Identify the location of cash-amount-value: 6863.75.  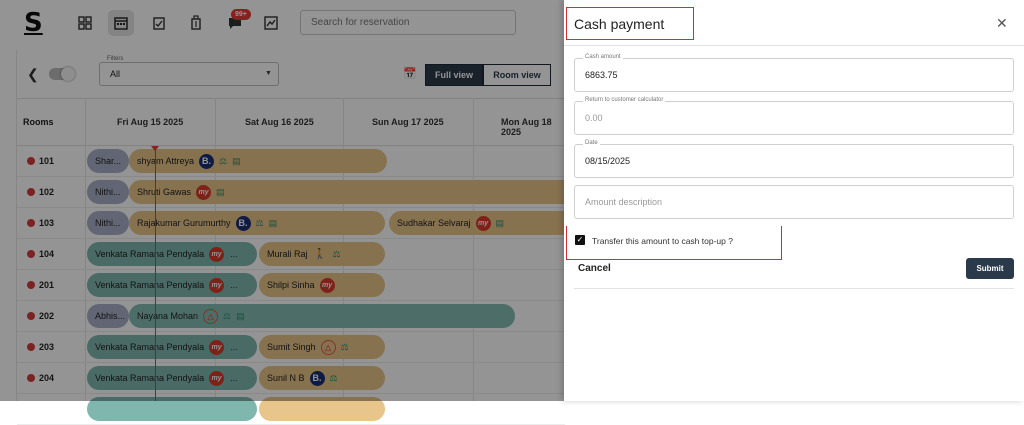
(601, 75).